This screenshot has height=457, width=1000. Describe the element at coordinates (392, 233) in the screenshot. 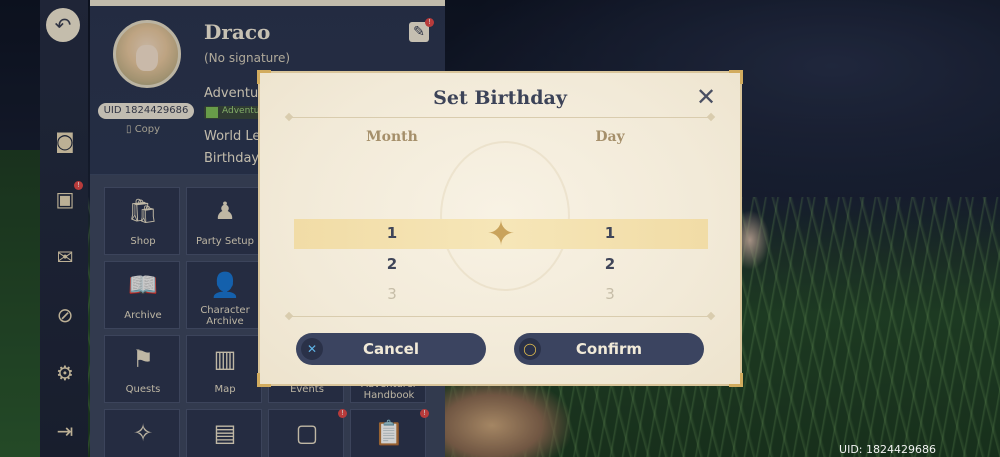

I see `month-option-selected: 1` at that location.